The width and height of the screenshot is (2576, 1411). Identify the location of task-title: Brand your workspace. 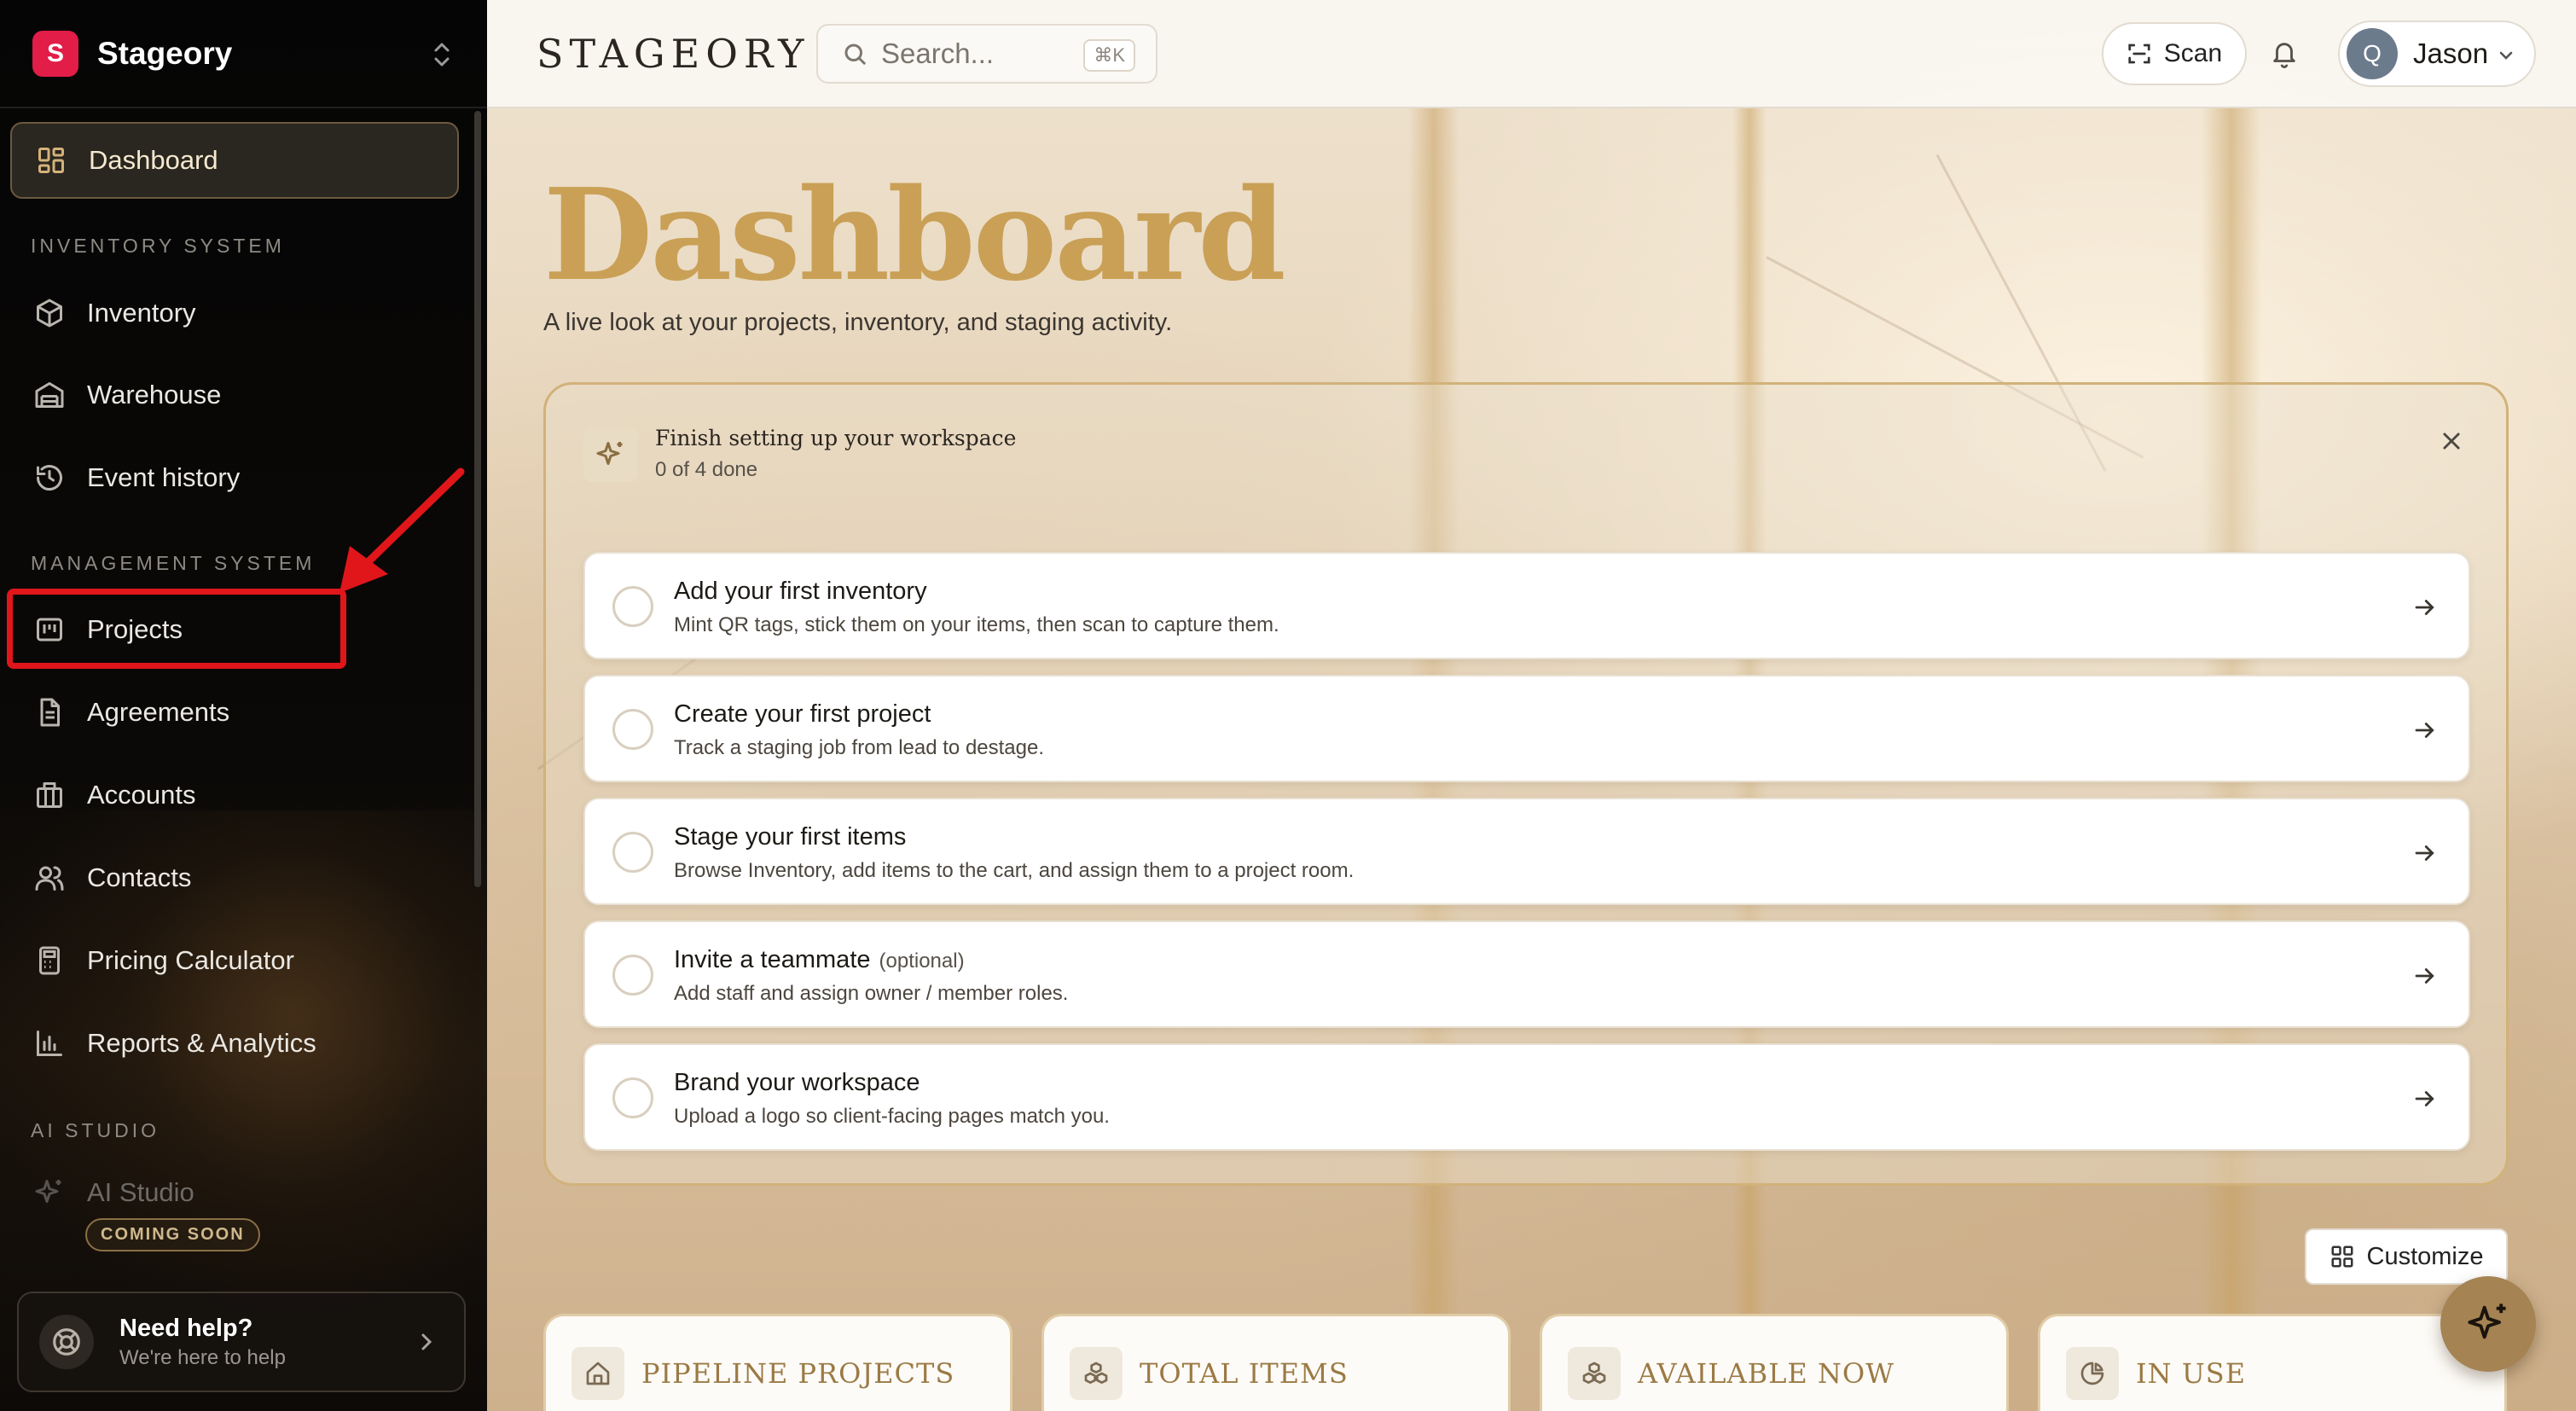
(797, 1082).